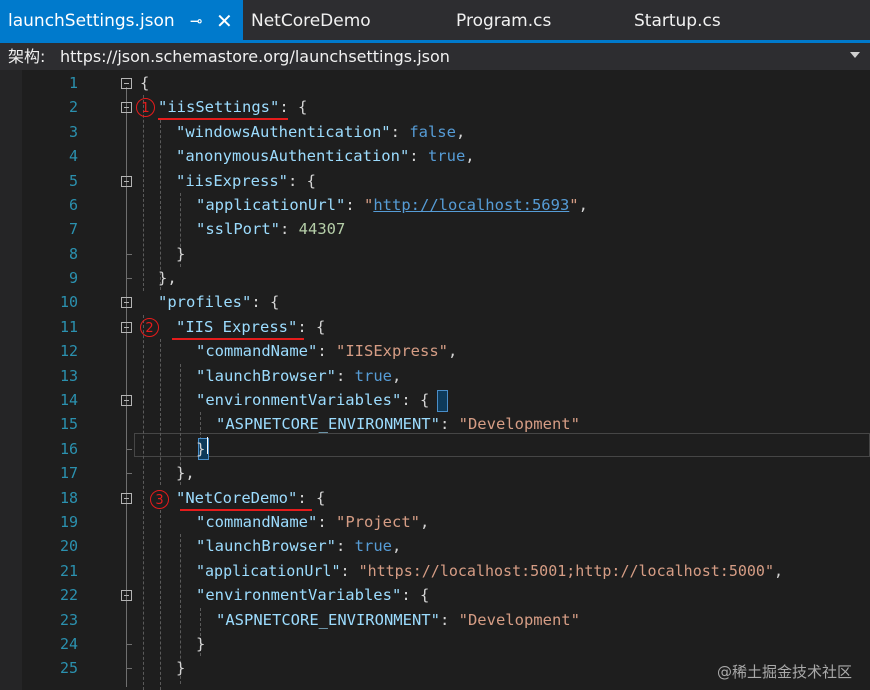 This screenshot has width=870, height=690. Describe the element at coordinates (238, 229) in the screenshot. I see `json-key: "sslPort"` at that location.